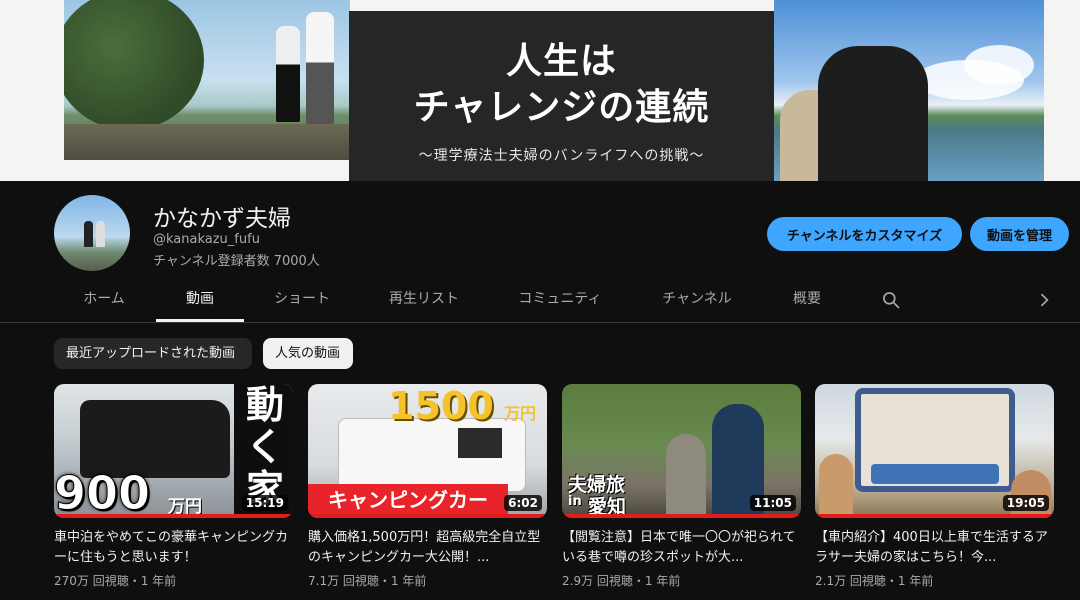 The width and height of the screenshot is (1080, 600). Describe the element at coordinates (807, 300) in the screenshot. I see `tab-about: 概要` at that location.